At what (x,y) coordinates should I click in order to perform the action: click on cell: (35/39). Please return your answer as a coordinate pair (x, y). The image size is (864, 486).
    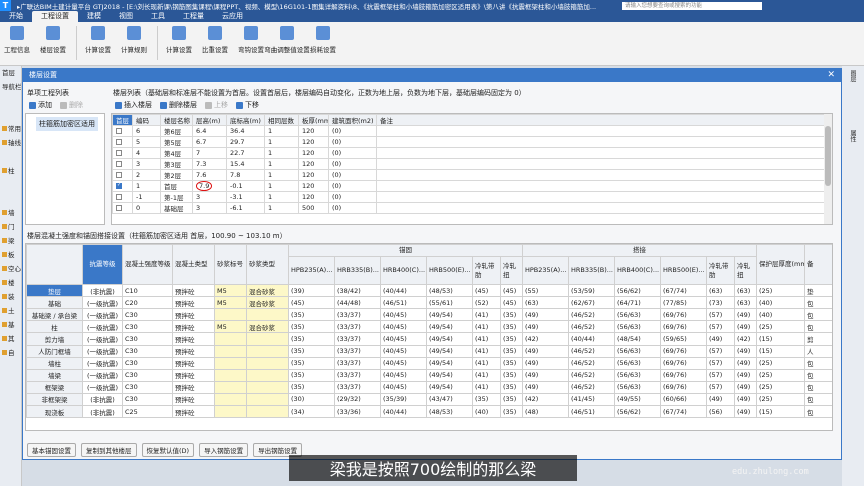
    Looking at the image, I should click on (403, 399).